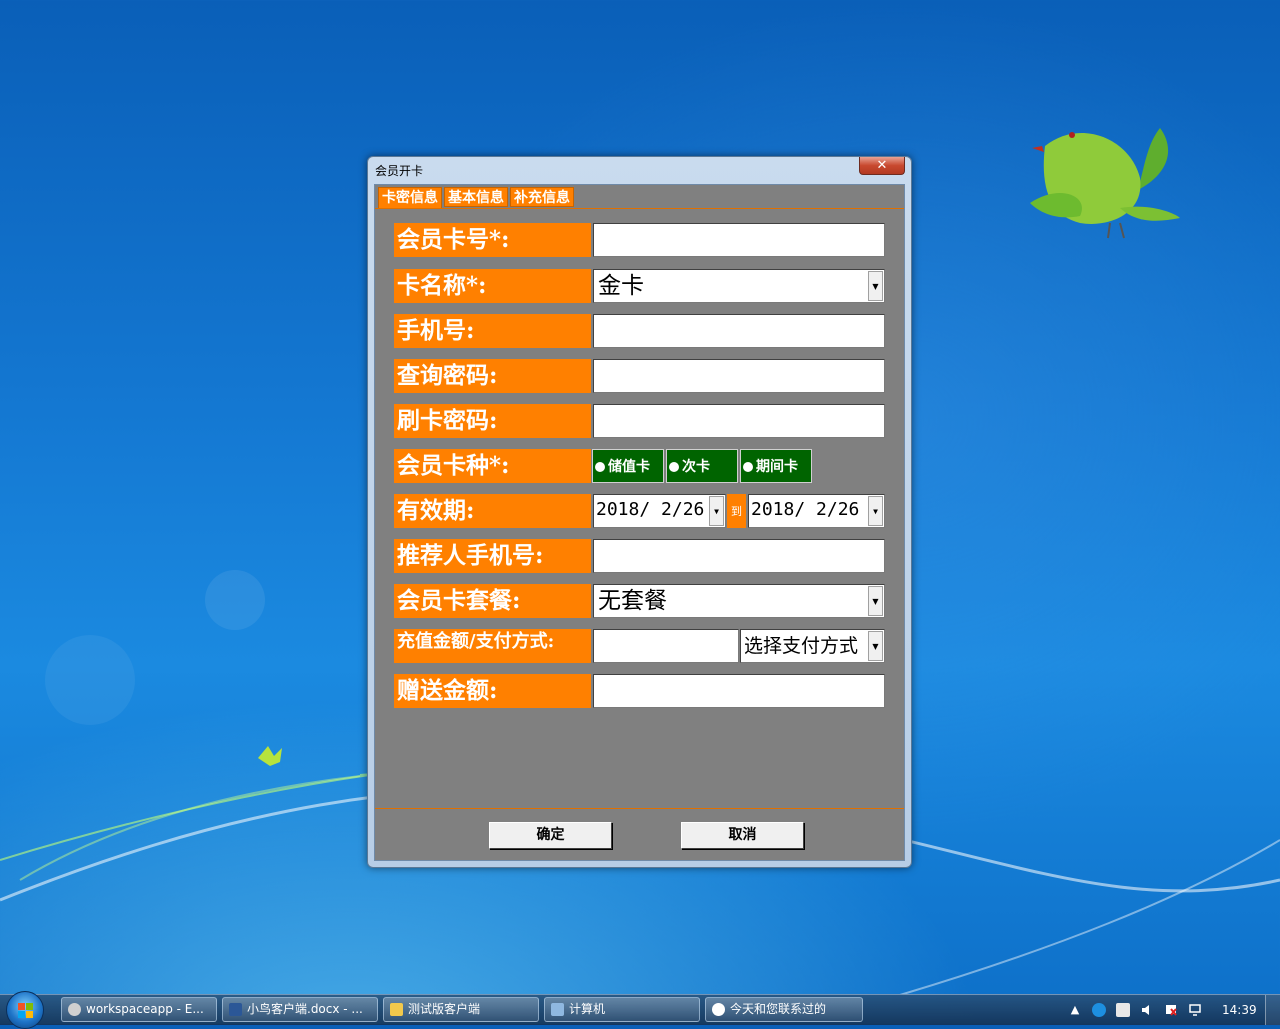  I want to click on qq-icon, so click(718, 1009).